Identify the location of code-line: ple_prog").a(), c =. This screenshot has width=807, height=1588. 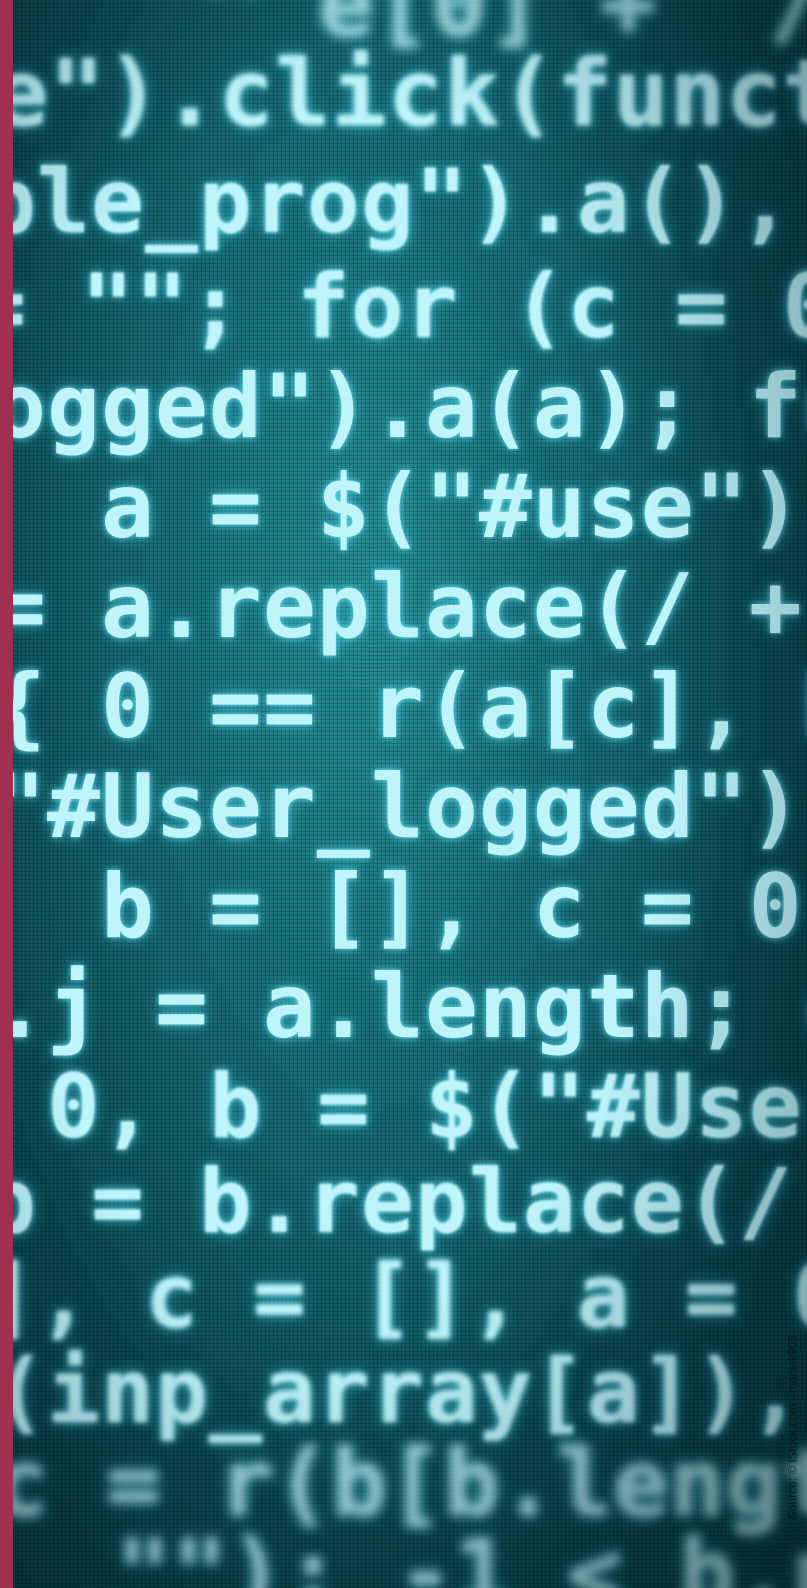
(403, 201).